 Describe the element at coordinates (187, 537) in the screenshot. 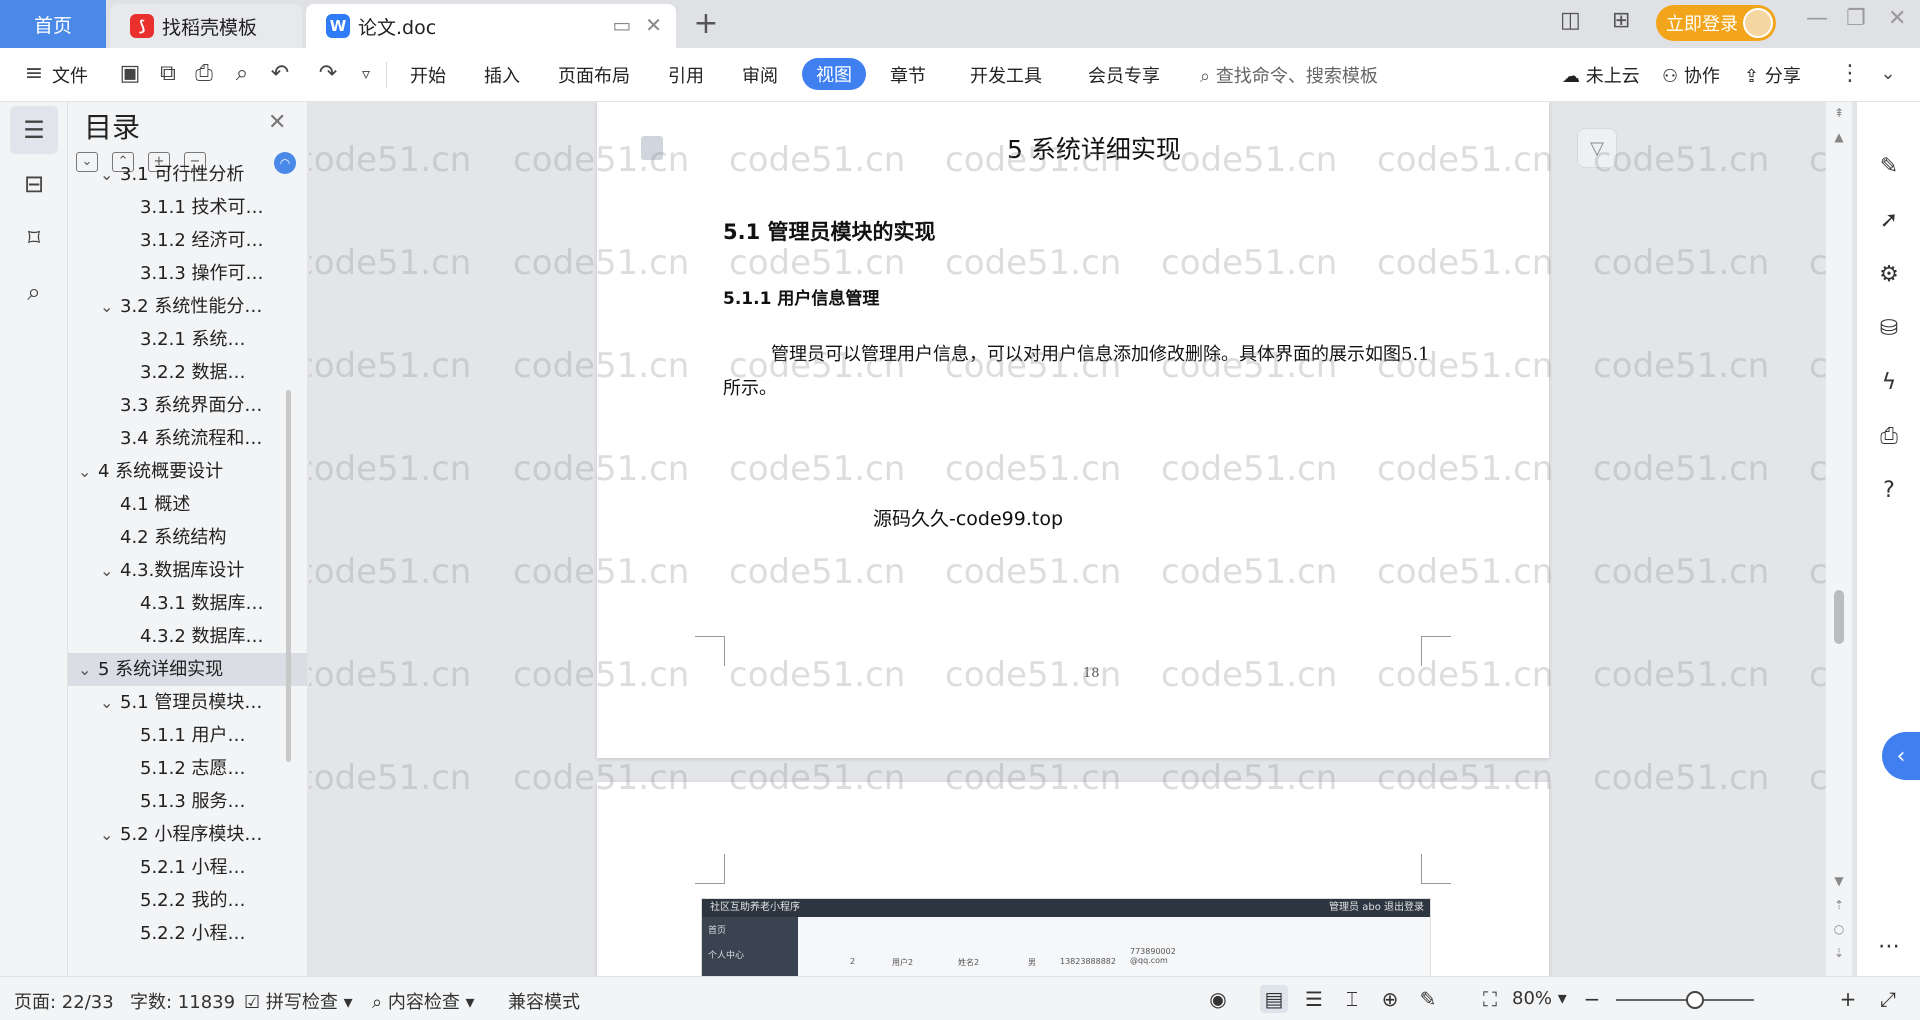

I see `toc-item: 4.2 系统结构` at that location.